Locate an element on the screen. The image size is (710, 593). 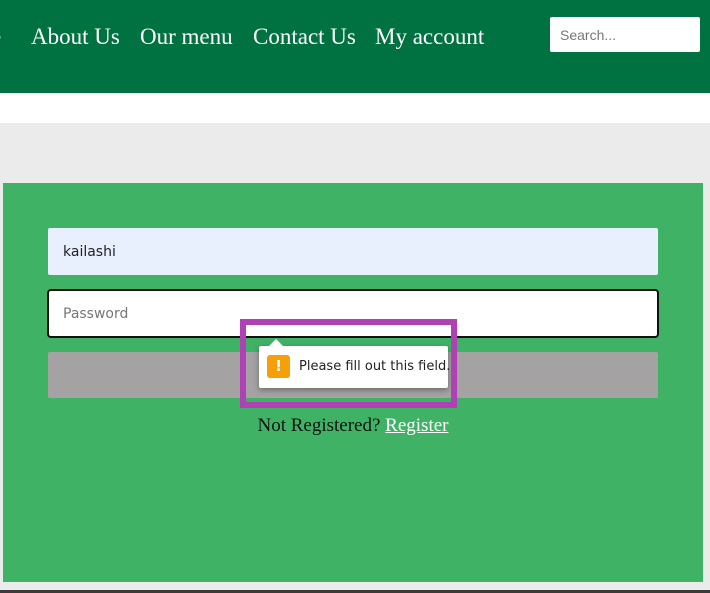
header-spacer is located at coordinates (355, 108).